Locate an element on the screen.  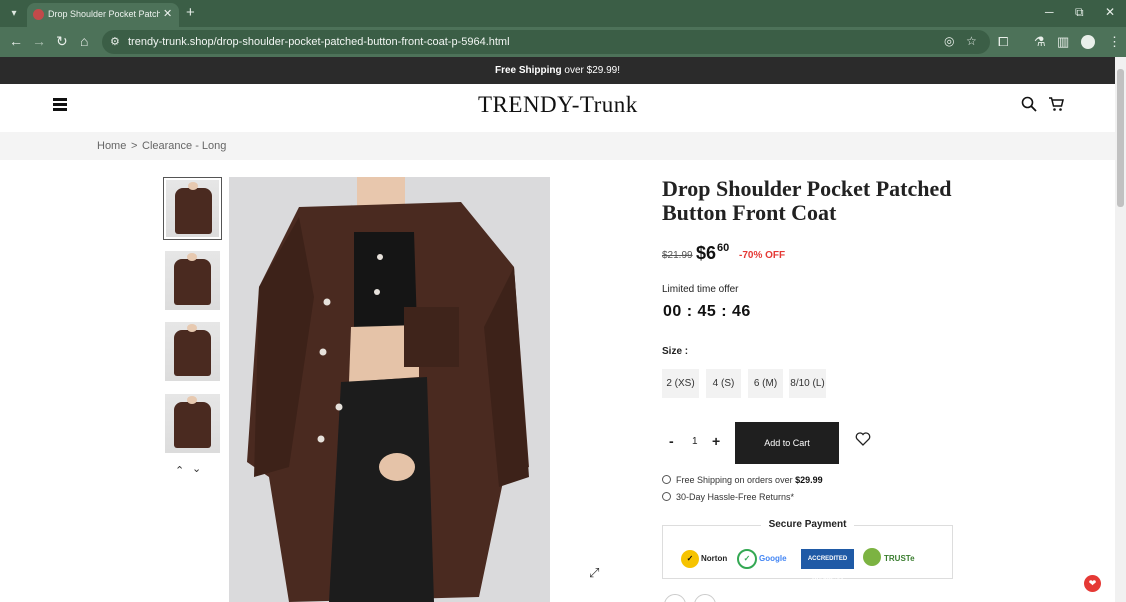
home-icon: ⌂ is located at coordinates (84, 41).